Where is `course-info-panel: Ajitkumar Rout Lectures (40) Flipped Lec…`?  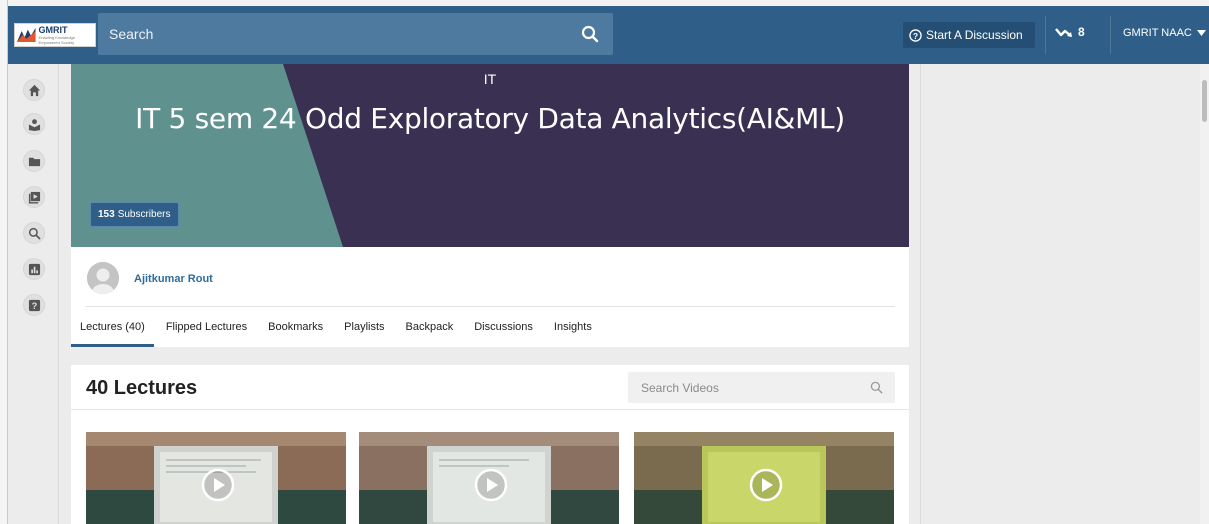 course-info-panel: Ajitkumar Rout Lectures (40) Flipped Lec… is located at coordinates (490, 297).